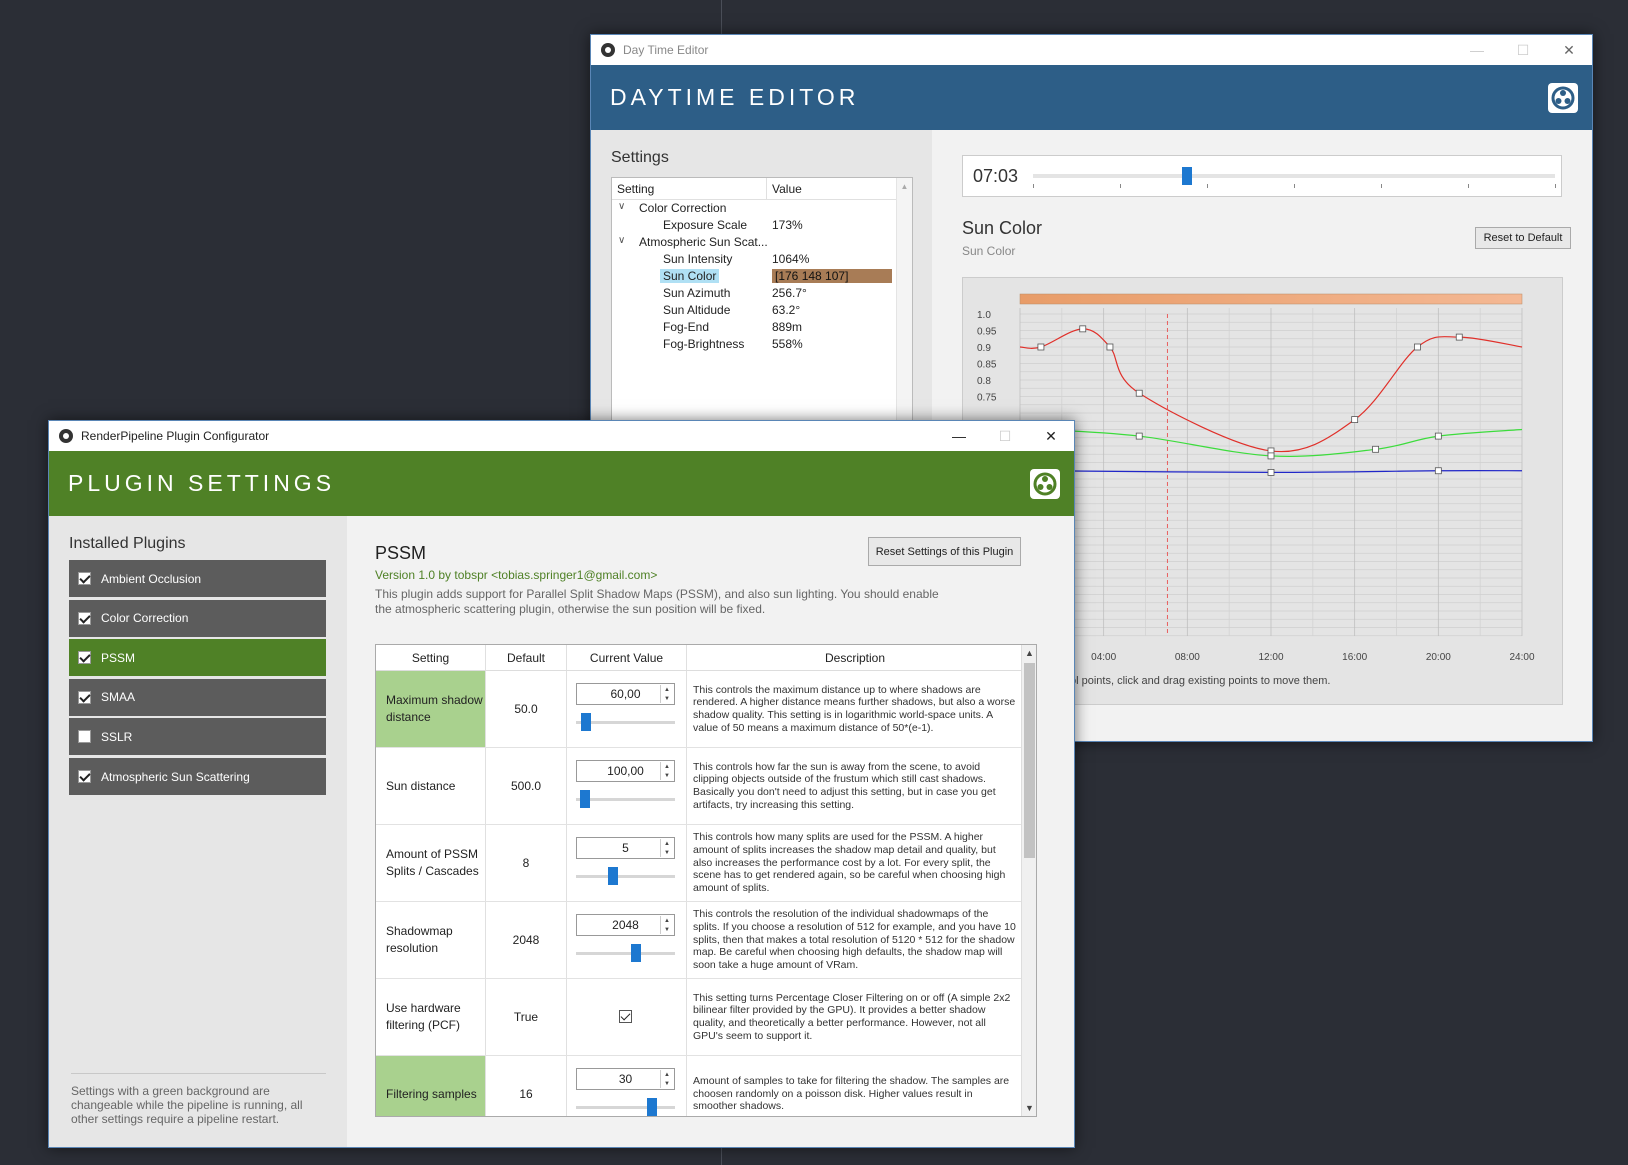 Image resolution: width=1628 pixels, height=1165 pixels. What do you see at coordinates (197, 737) in the screenshot?
I see `plugin-item: SSLR` at bounding box center [197, 737].